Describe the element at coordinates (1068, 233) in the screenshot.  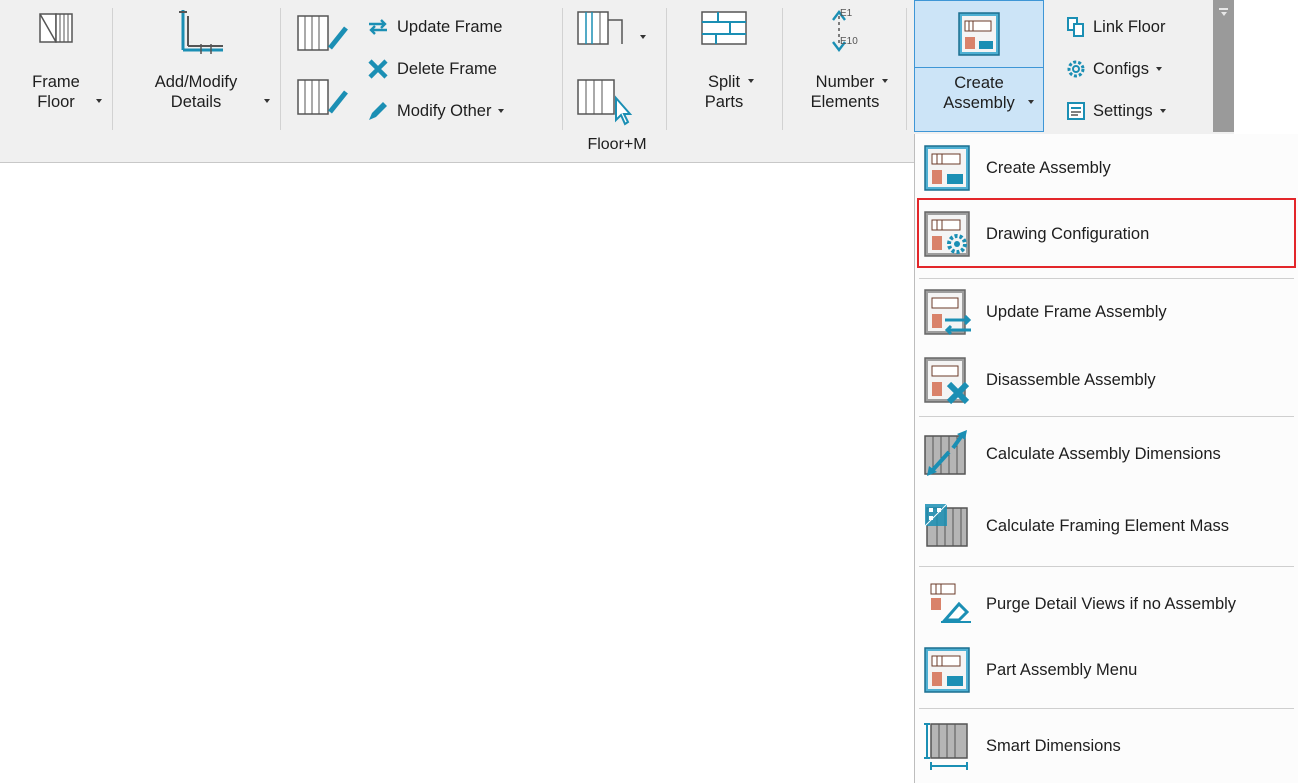
I see `menu-item-label: Drawing Configuration` at that location.